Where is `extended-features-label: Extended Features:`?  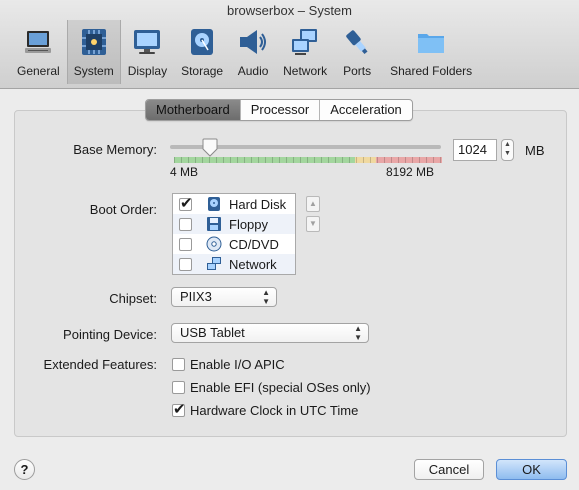
extended-features-label: Extended Features: is located at coordinates (100, 364).